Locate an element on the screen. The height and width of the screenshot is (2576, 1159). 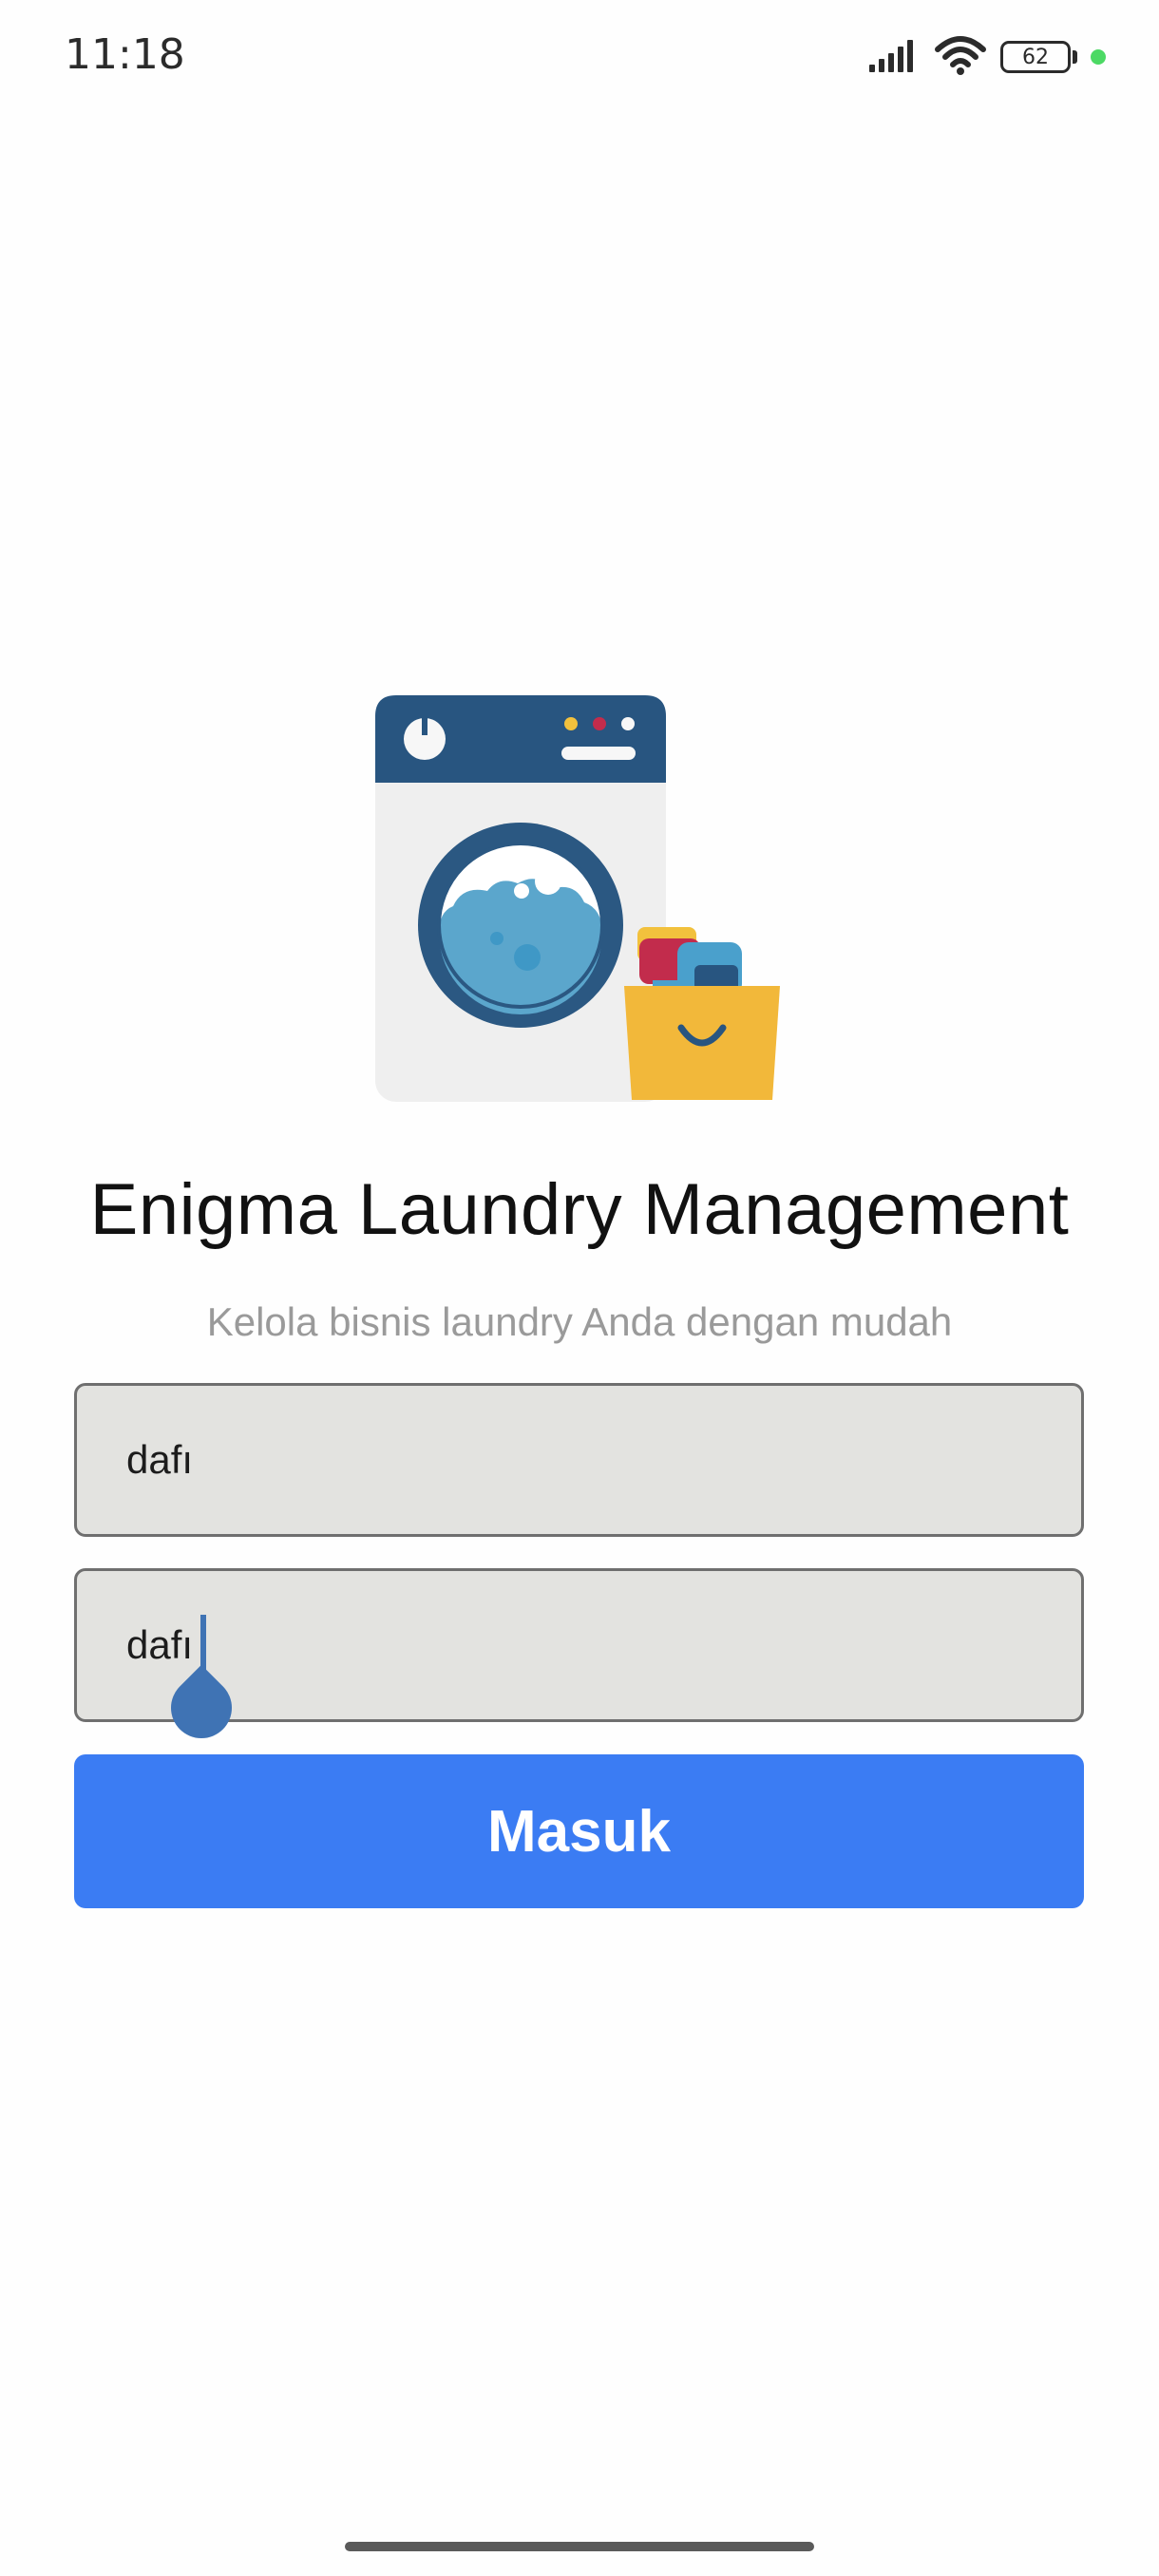
status-icons: 62 is located at coordinates (987, 57).